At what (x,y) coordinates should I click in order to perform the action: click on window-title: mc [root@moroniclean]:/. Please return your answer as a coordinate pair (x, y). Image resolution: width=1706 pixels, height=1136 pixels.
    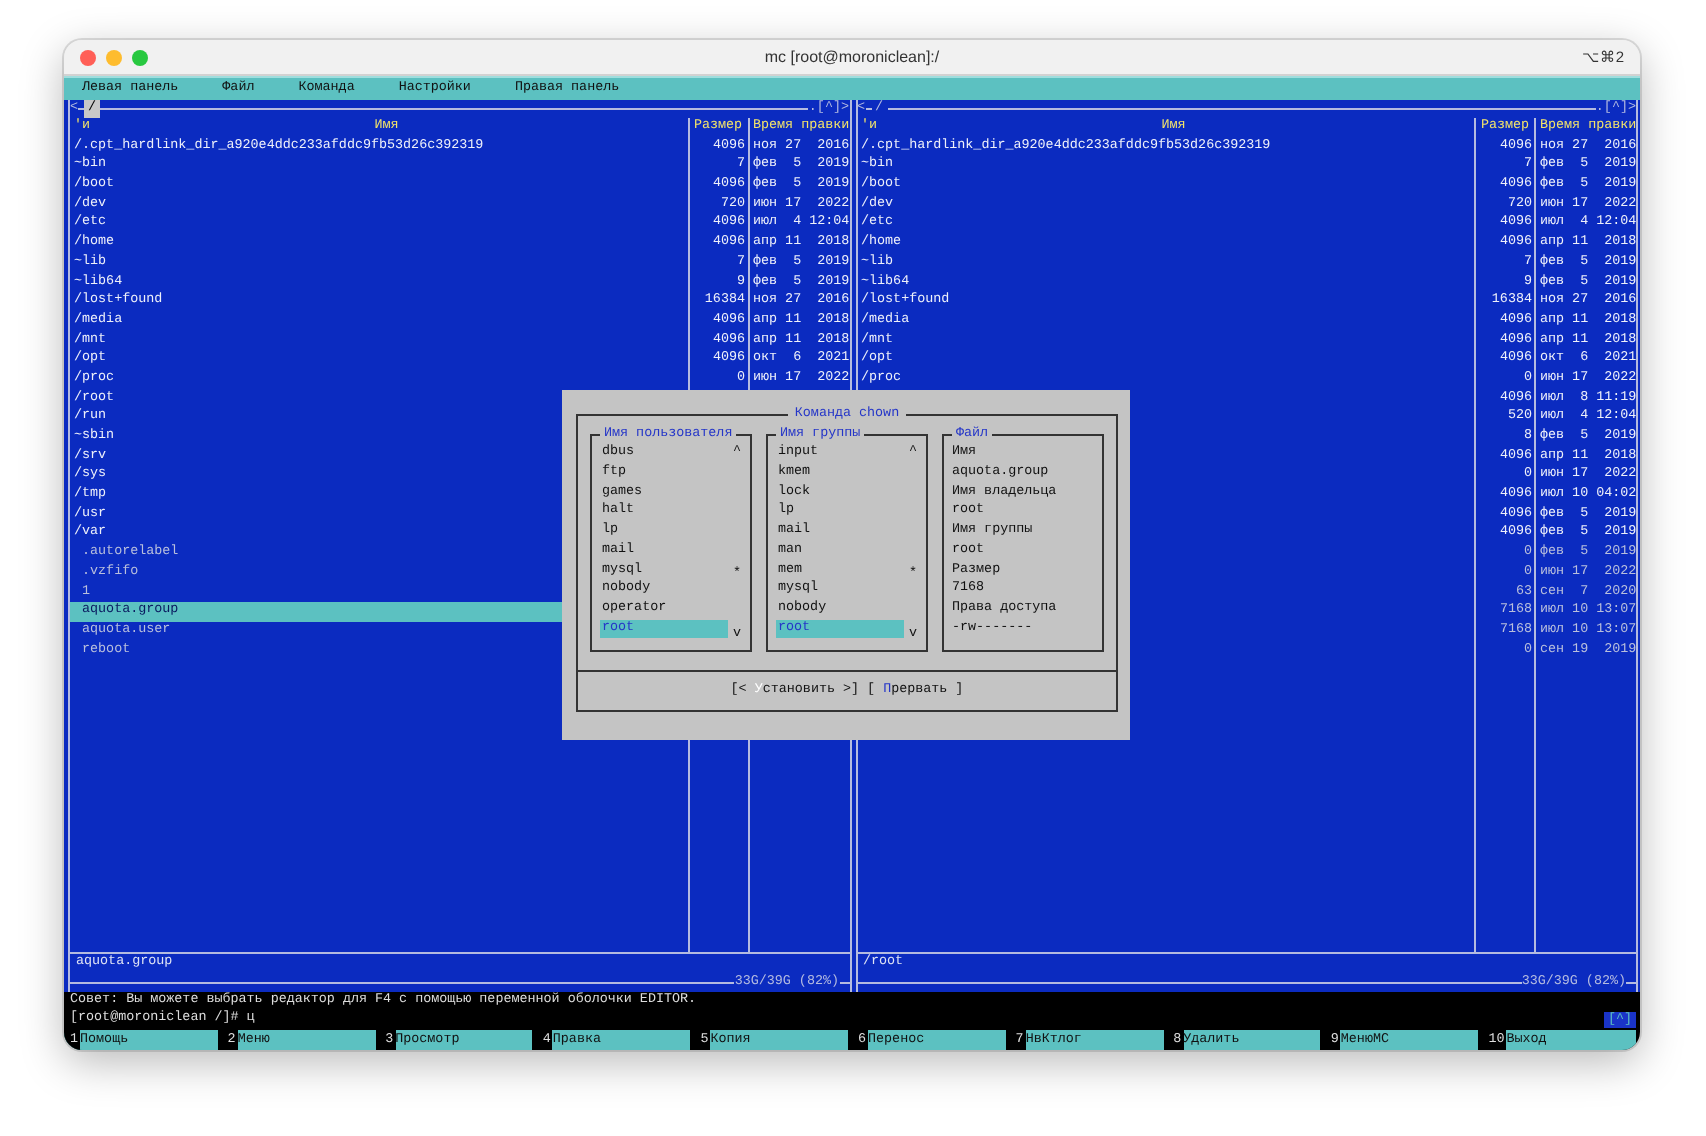
    Looking at the image, I should click on (852, 57).